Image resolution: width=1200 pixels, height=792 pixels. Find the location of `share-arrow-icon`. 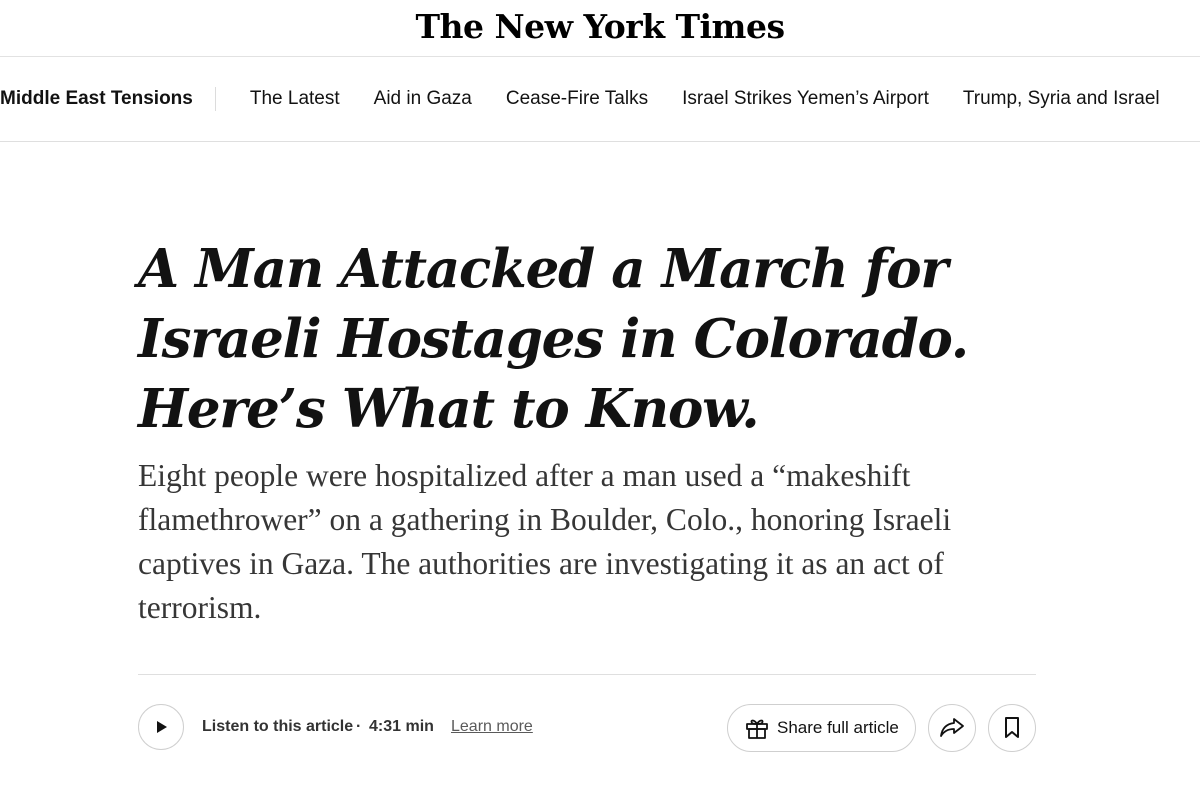

share-arrow-icon is located at coordinates (952, 728).